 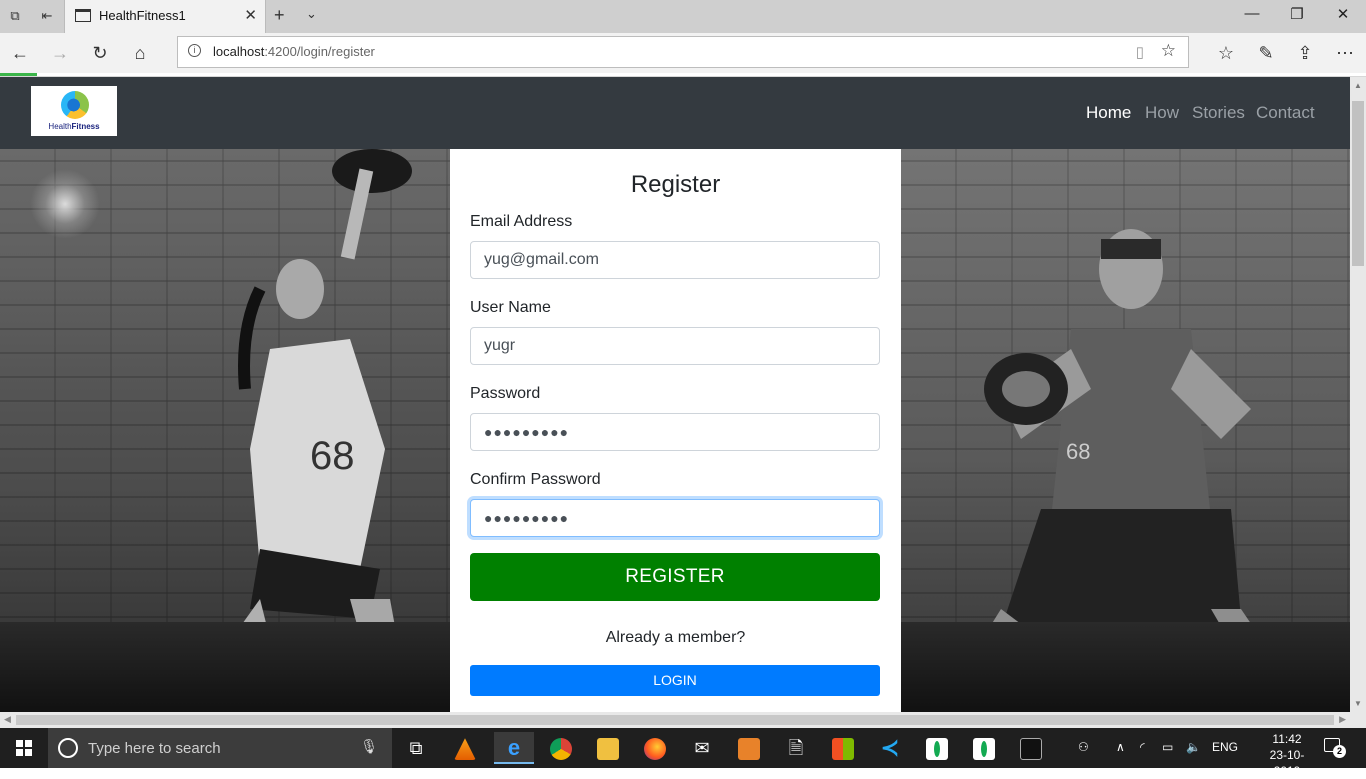 I want to click on command-prompt-icon, so click(x=1031, y=748).